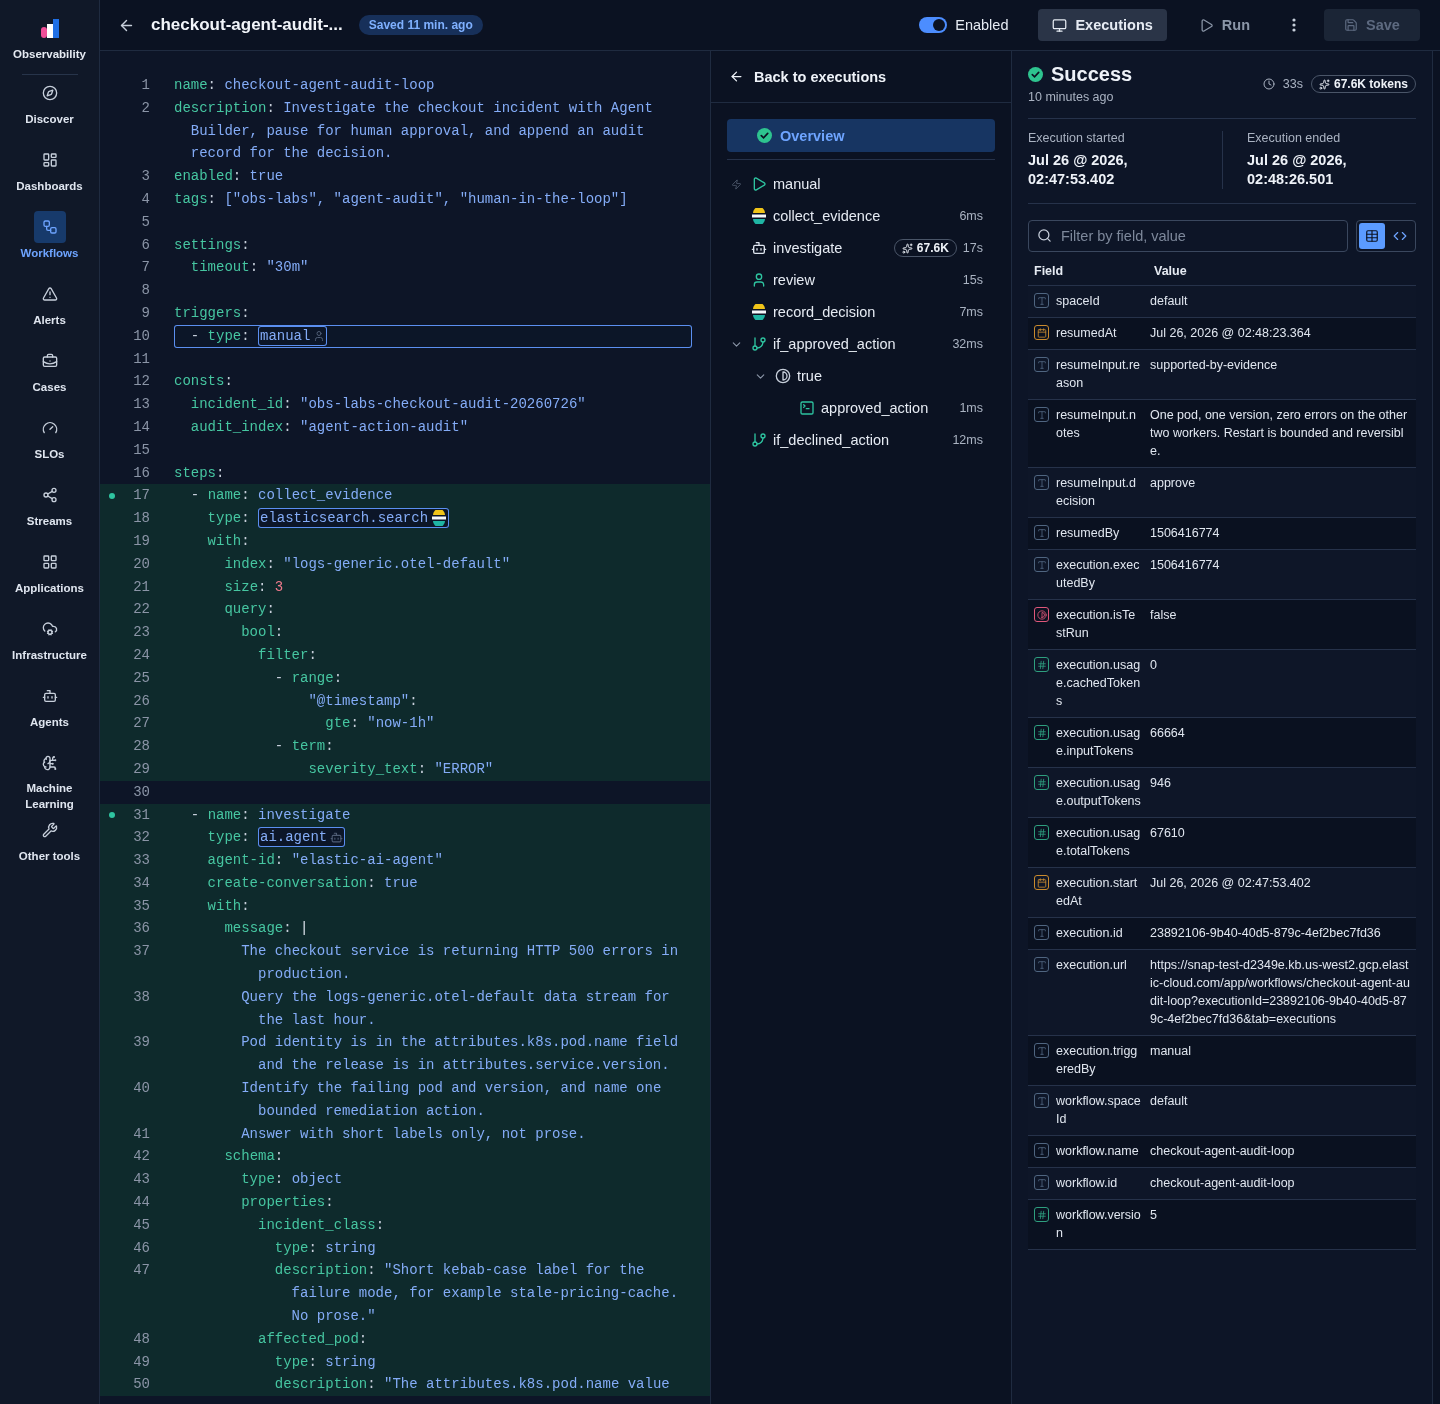 This screenshot has width=1440, height=1404. What do you see at coordinates (354, 518) in the screenshot?
I see `step-type-chip: elasticsearch.search` at bounding box center [354, 518].